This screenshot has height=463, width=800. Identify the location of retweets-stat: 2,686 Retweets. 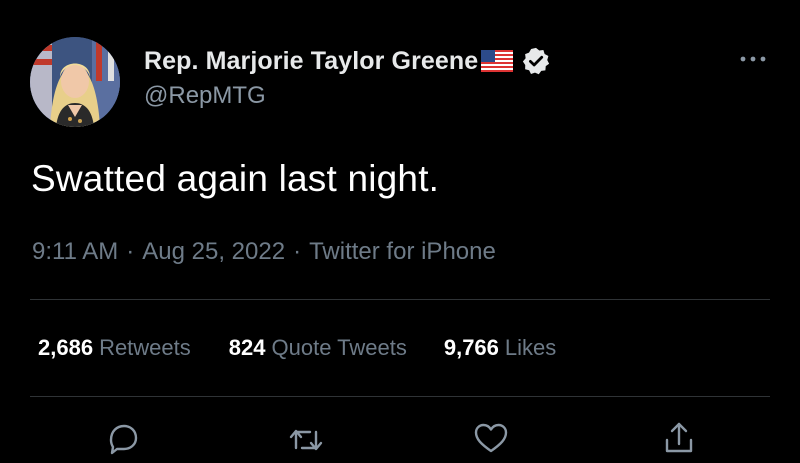
(114, 348).